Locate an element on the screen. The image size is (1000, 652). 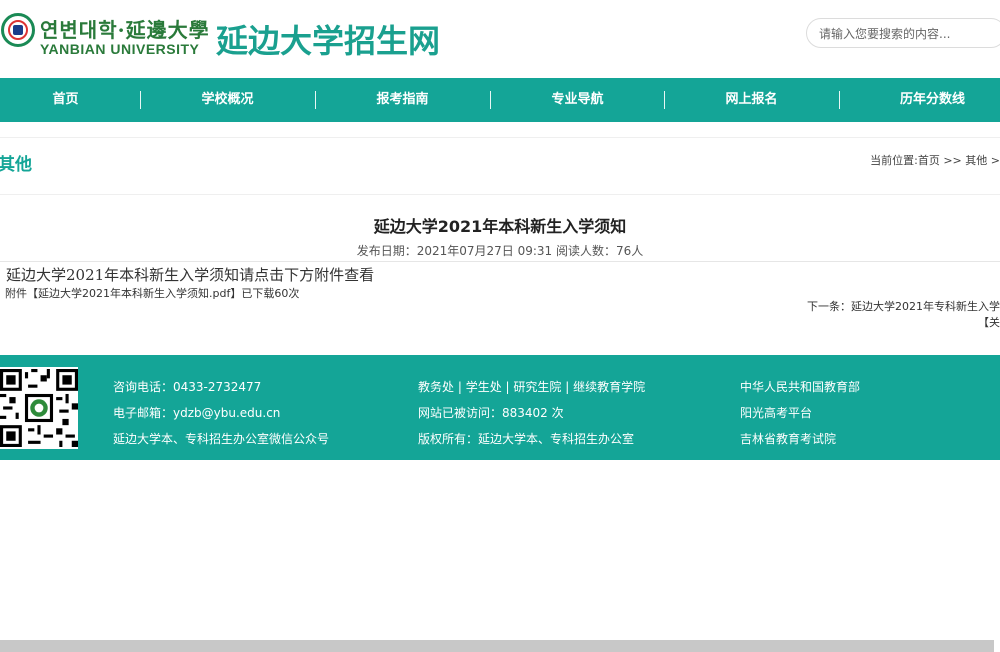
article-body: 延边大学2021年本科新生入学须知请点击下方附件查看 is located at coordinates (190, 275).